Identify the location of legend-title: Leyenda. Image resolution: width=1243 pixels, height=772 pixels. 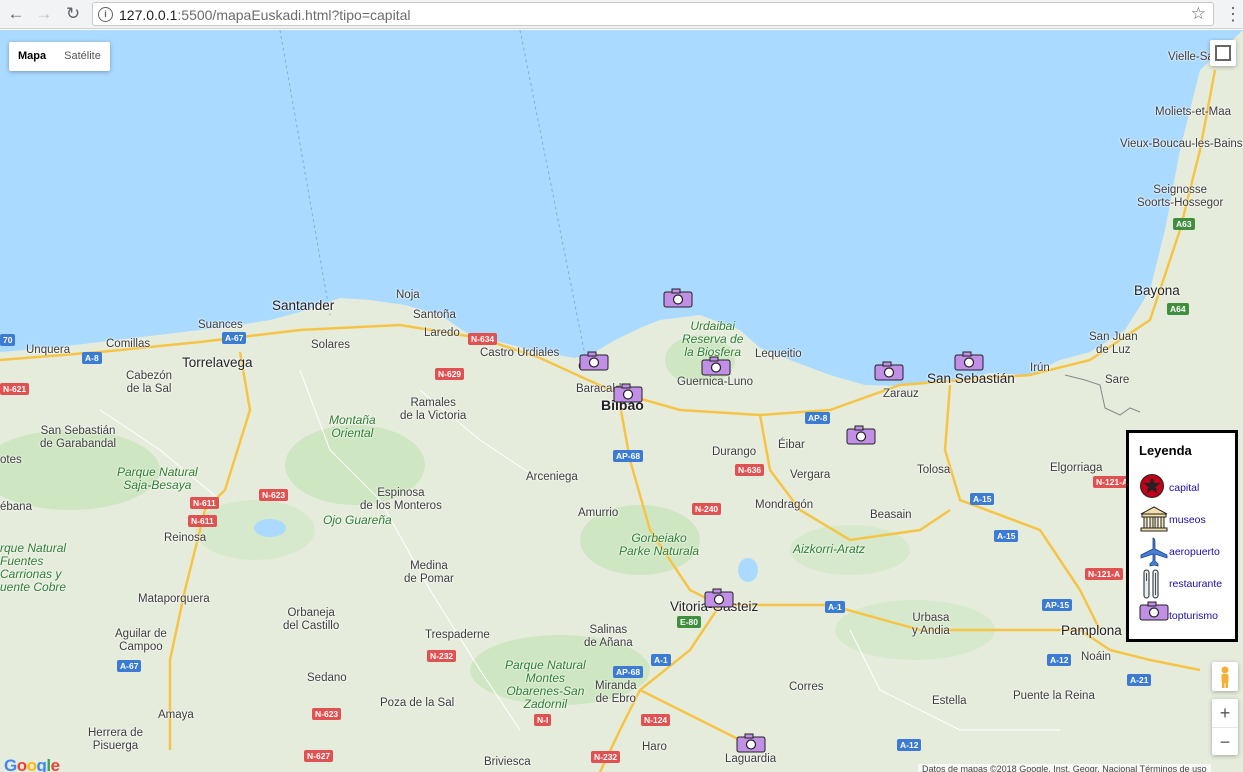
(1165, 450).